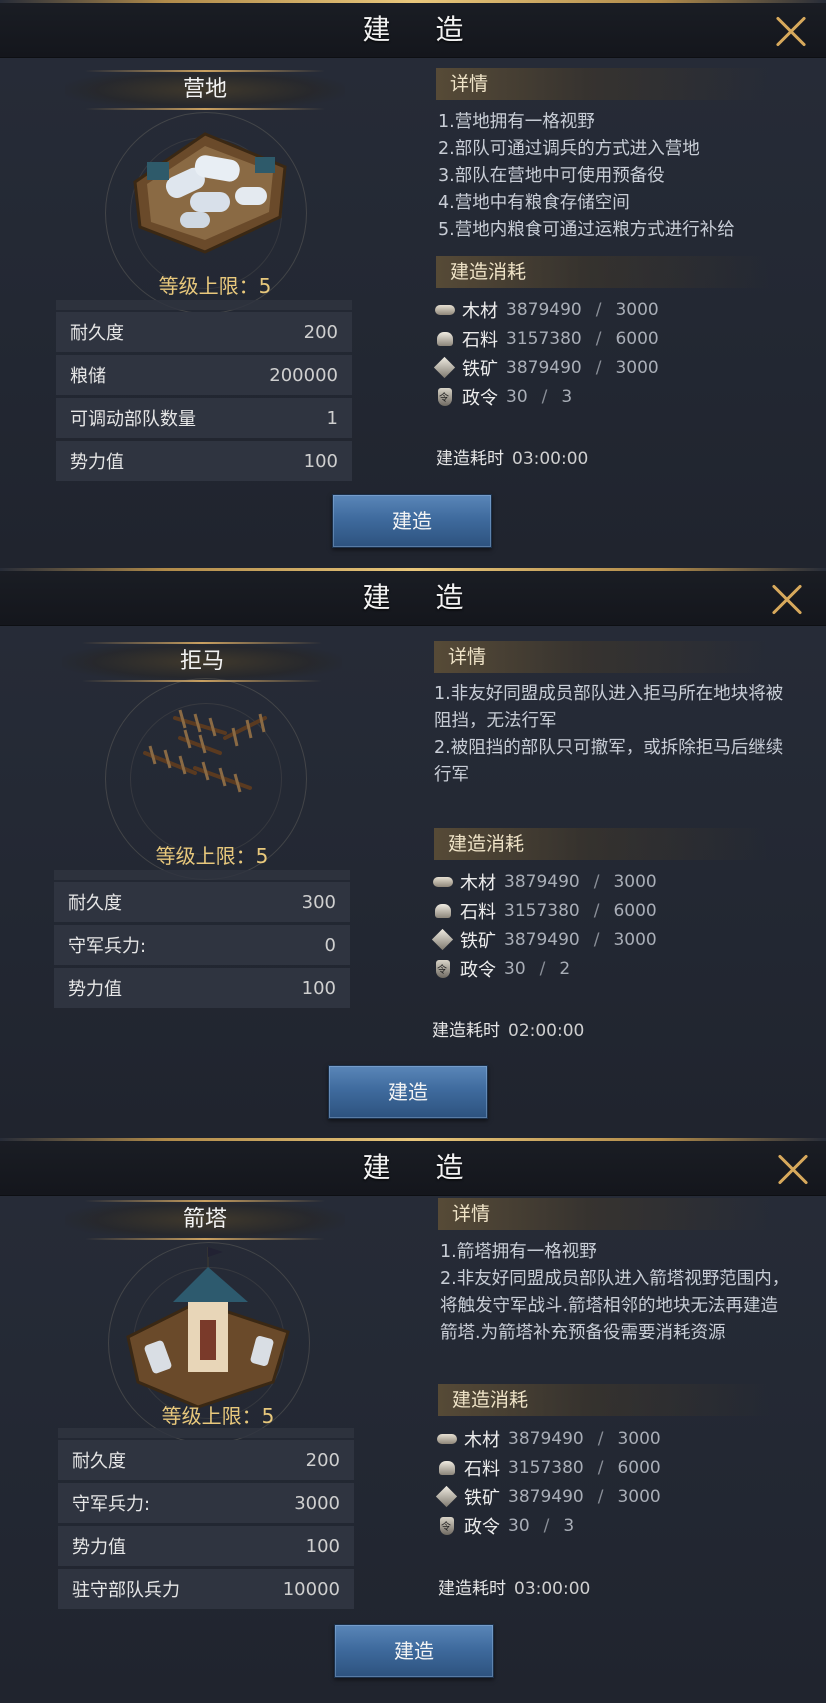 The image size is (826, 1703). What do you see at coordinates (569, 149) in the screenshot?
I see `detail-line: 2.部队可通过调兵的方式进入营地` at bounding box center [569, 149].